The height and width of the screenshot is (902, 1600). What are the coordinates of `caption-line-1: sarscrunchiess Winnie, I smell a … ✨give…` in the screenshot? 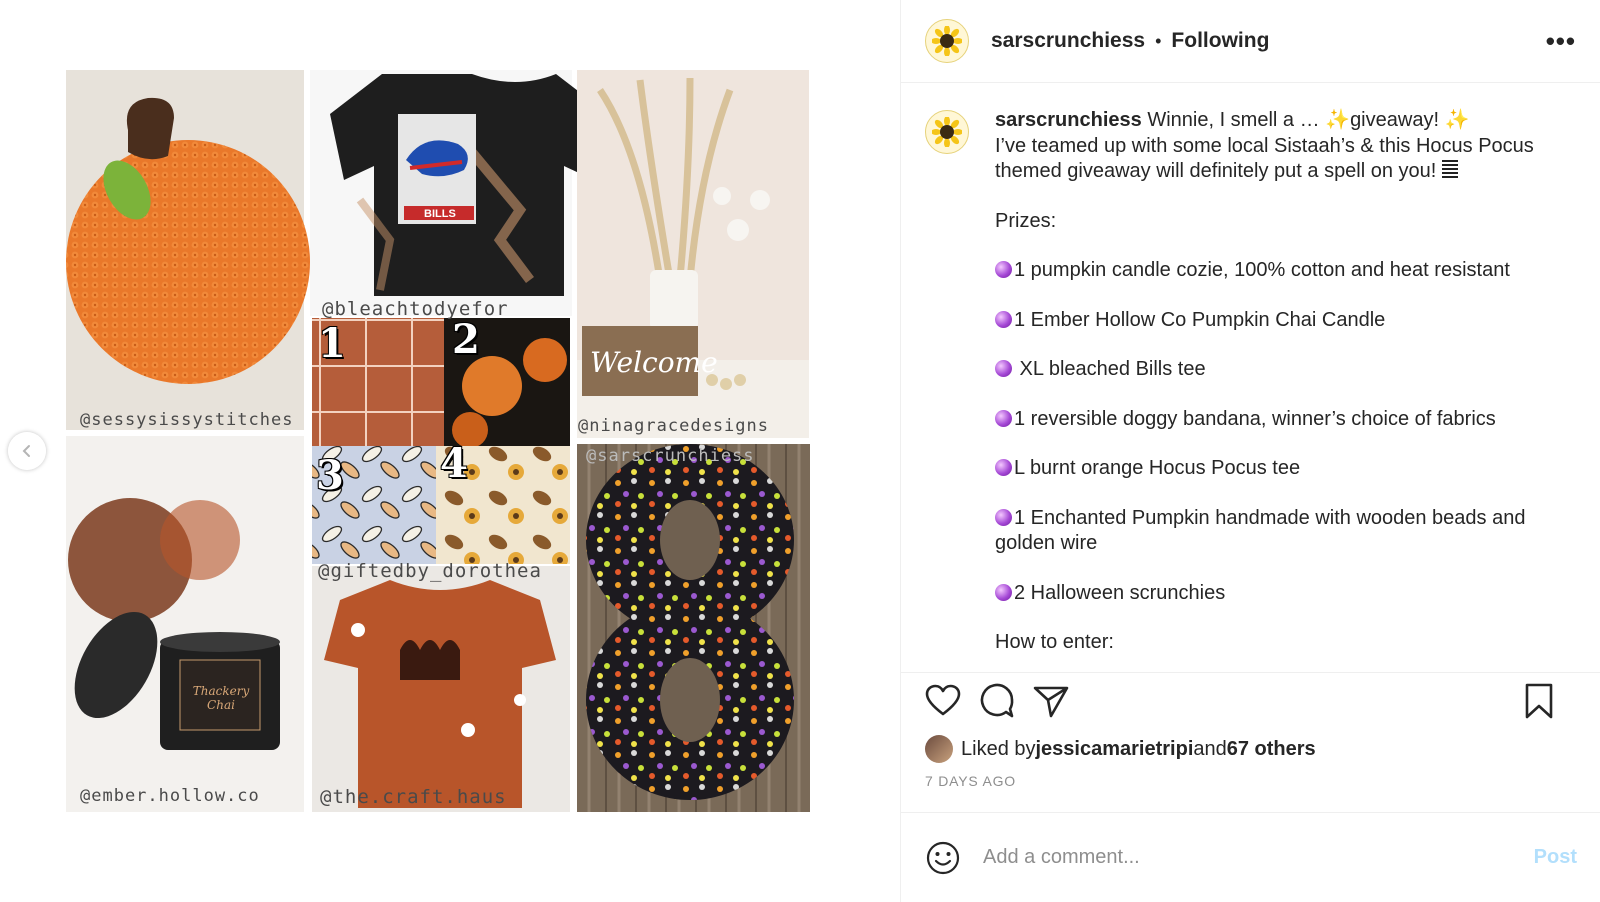 It's located at (1280, 121).